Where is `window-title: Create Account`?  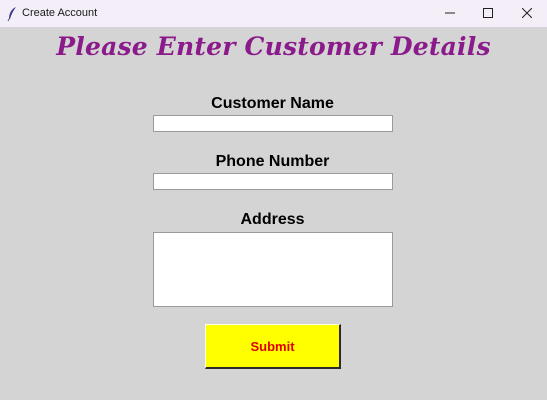
window-title: Create Account is located at coordinates (60, 13).